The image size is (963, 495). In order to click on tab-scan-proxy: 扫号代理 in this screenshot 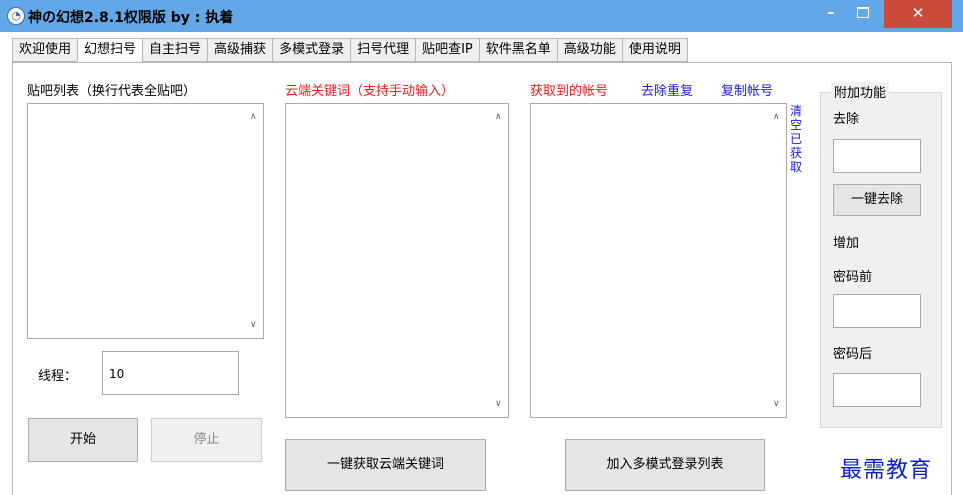, I will do `click(383, 50)`.